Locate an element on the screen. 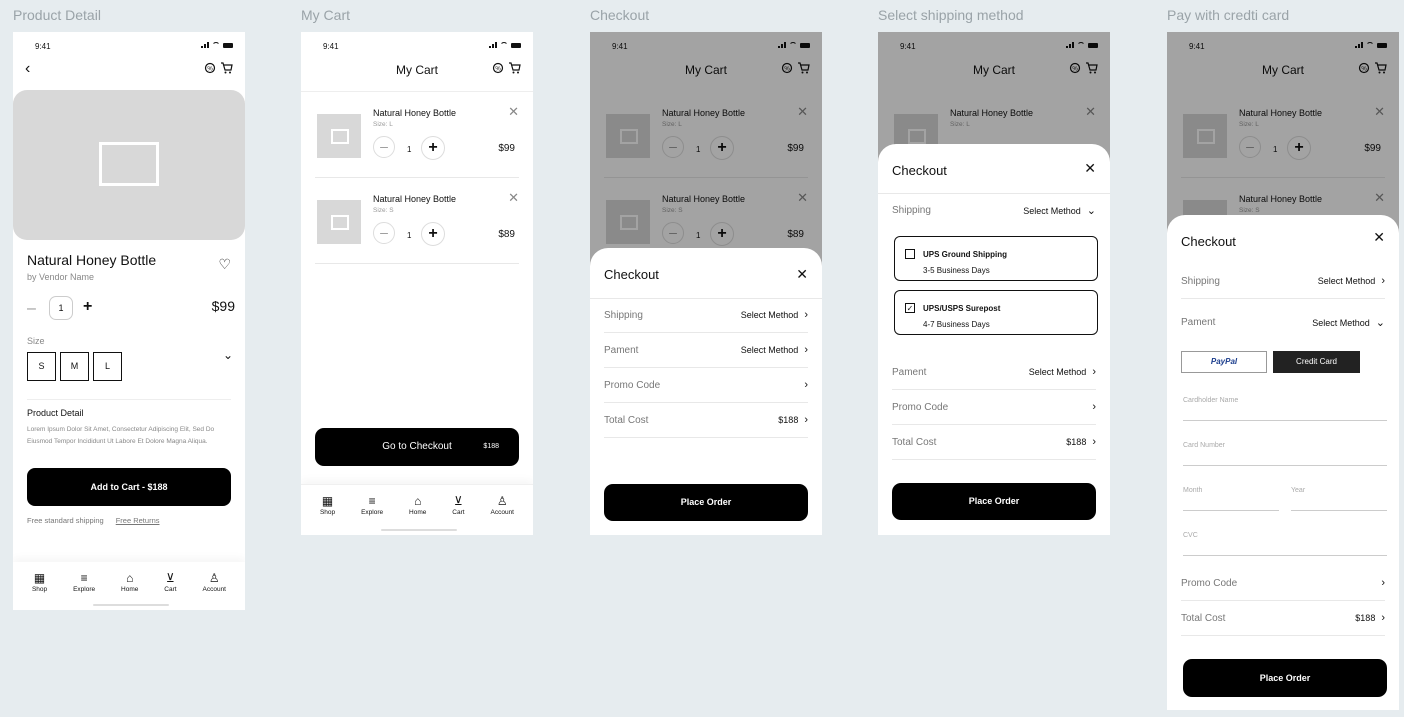 The image size is (1404, 717). home-indicator is located at coordinates (419, 530).